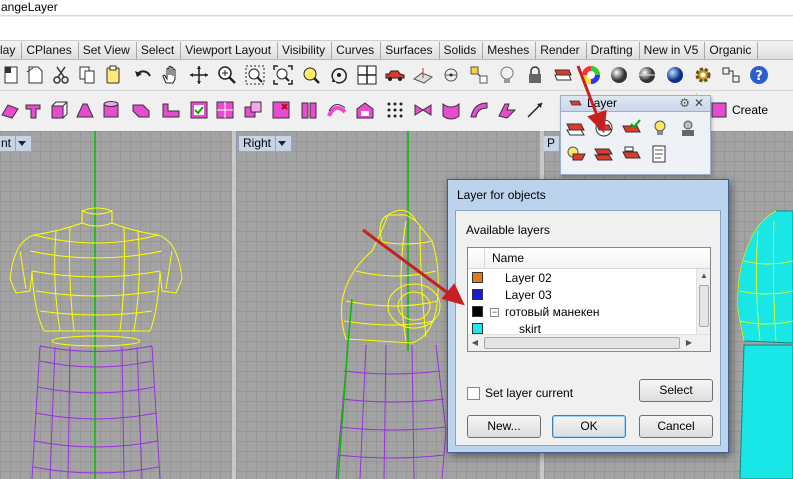  I want to click on copy-icon, so click(87, 75).